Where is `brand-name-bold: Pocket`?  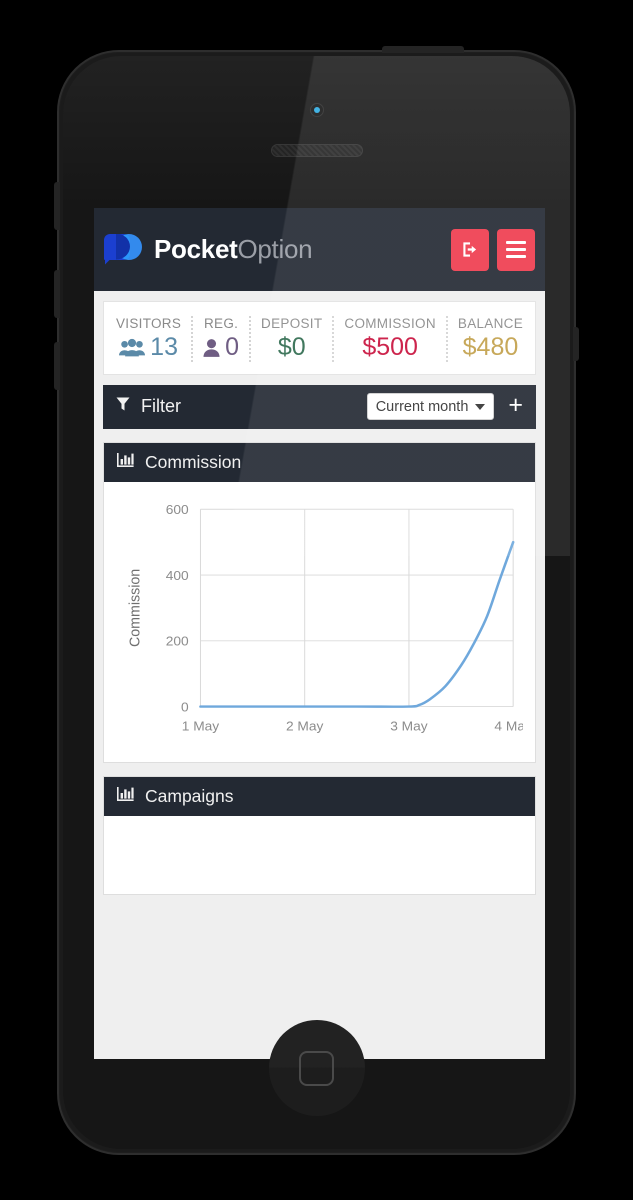
brand-name-bold: Pocket is located at coordinates (196, 249).